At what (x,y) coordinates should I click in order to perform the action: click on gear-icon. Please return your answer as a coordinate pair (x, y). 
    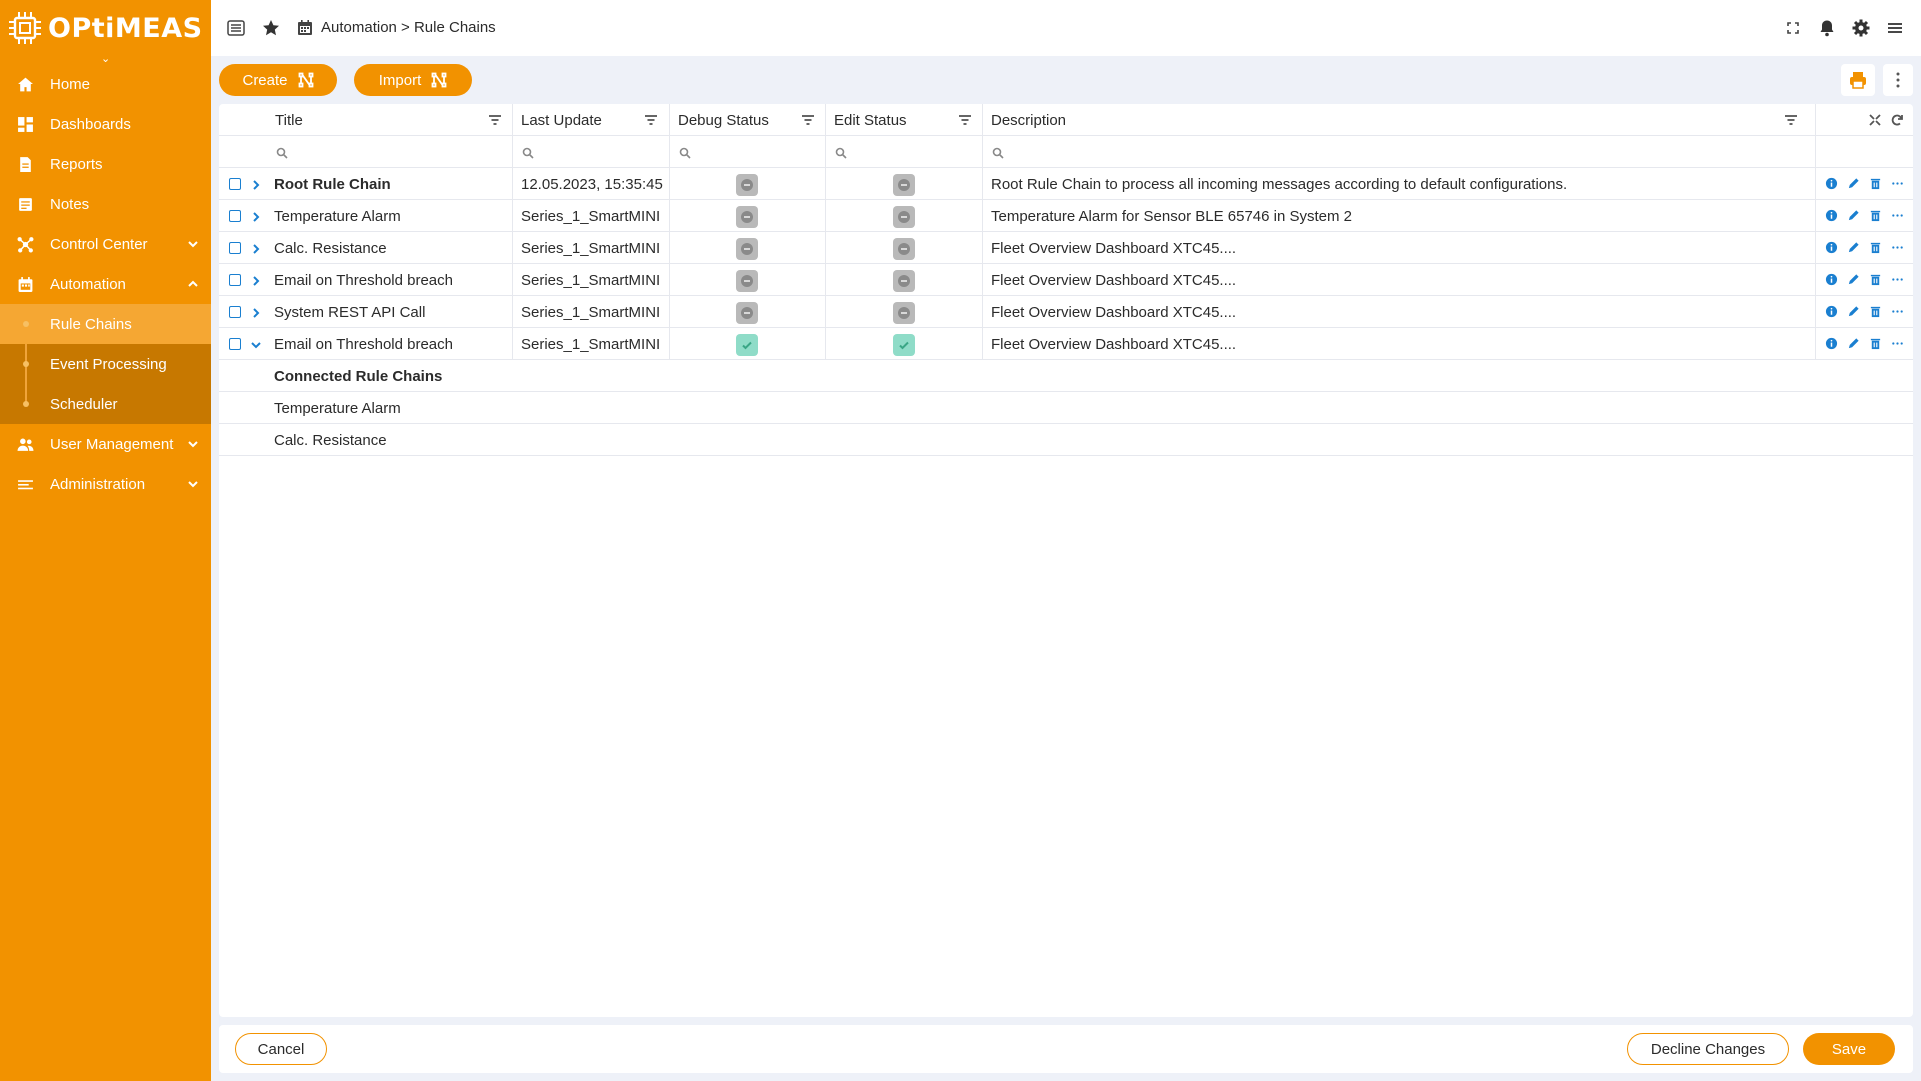
    Looking at the image, I should click on (1861, 28).